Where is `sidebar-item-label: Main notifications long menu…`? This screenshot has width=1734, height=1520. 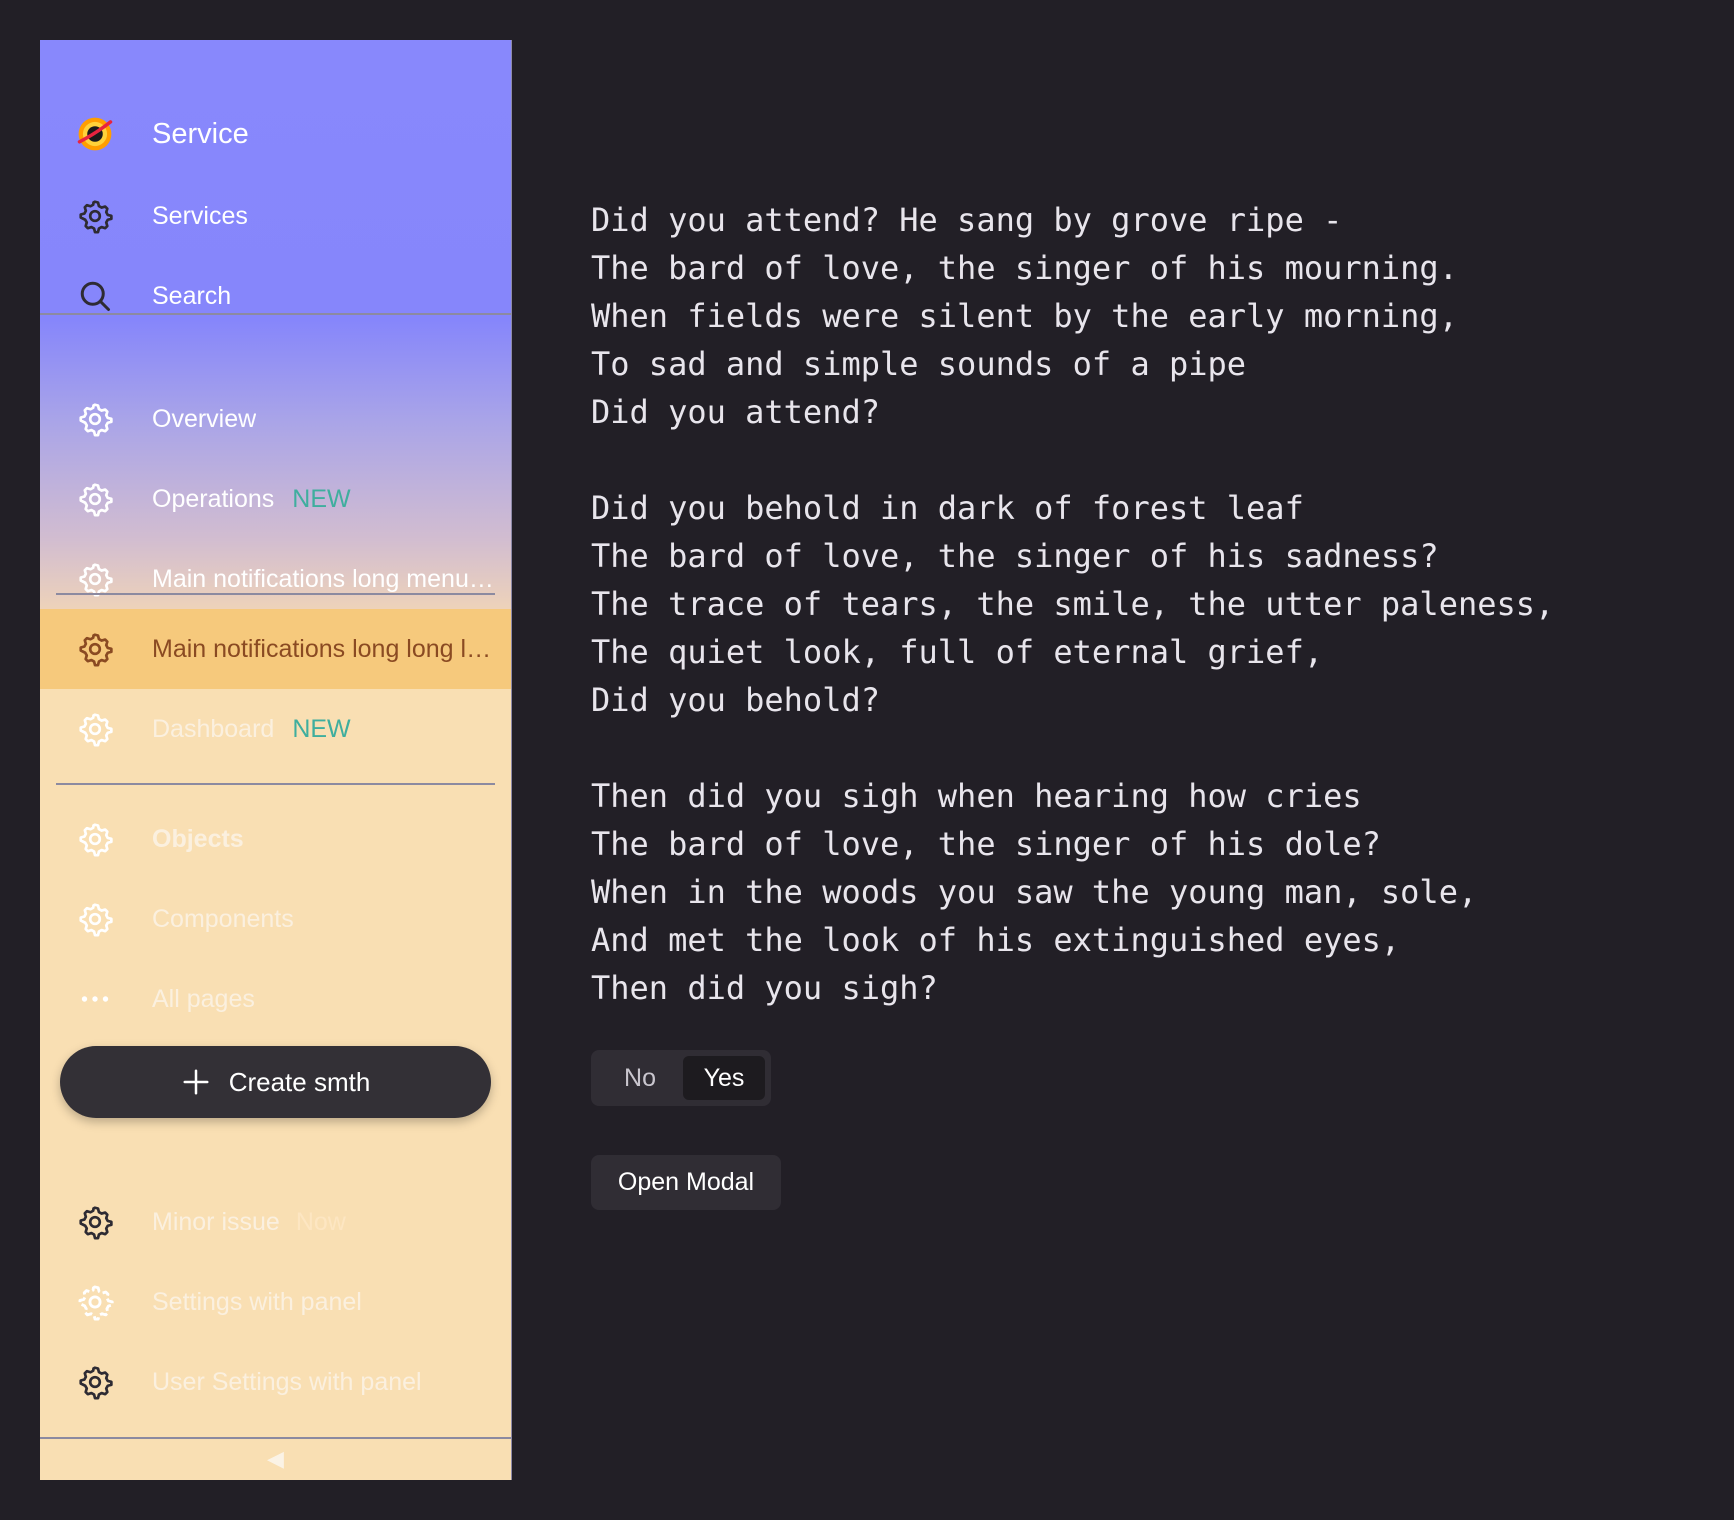
sidebar-item-label: Main notifications long menu… is located at coordinates (323, 578).